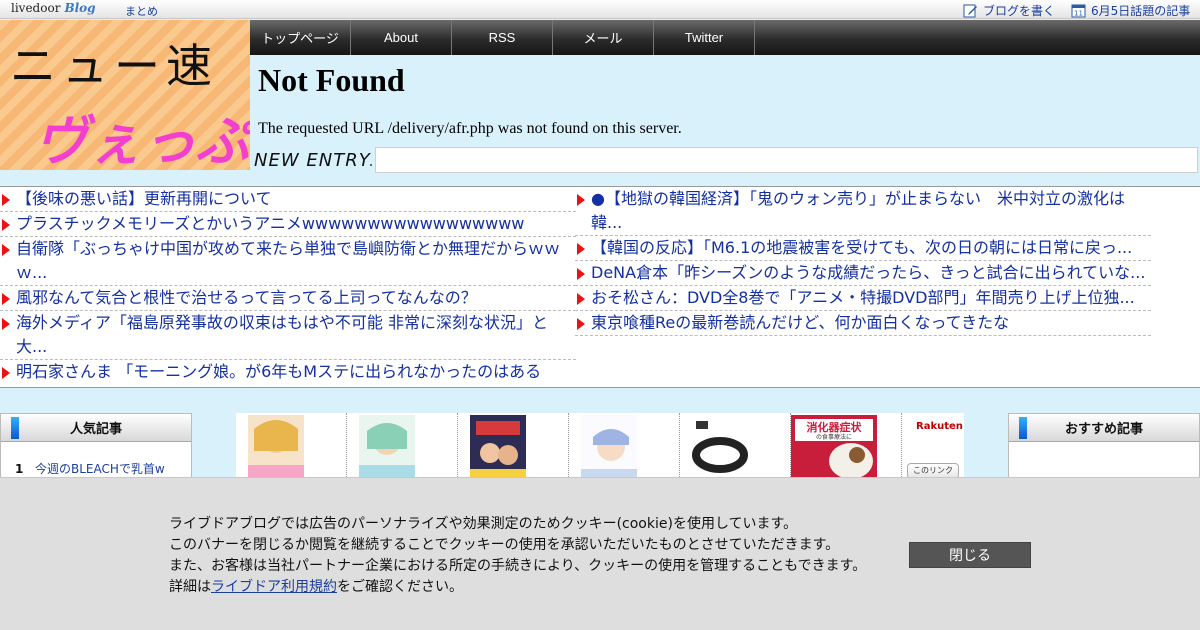 The height and width of the screenshot is (630, 1200). What do you see at coordinates (114, 66) in the screenshot?
I see `logo-line1: ニュー速` at bounding box center [114, 66].